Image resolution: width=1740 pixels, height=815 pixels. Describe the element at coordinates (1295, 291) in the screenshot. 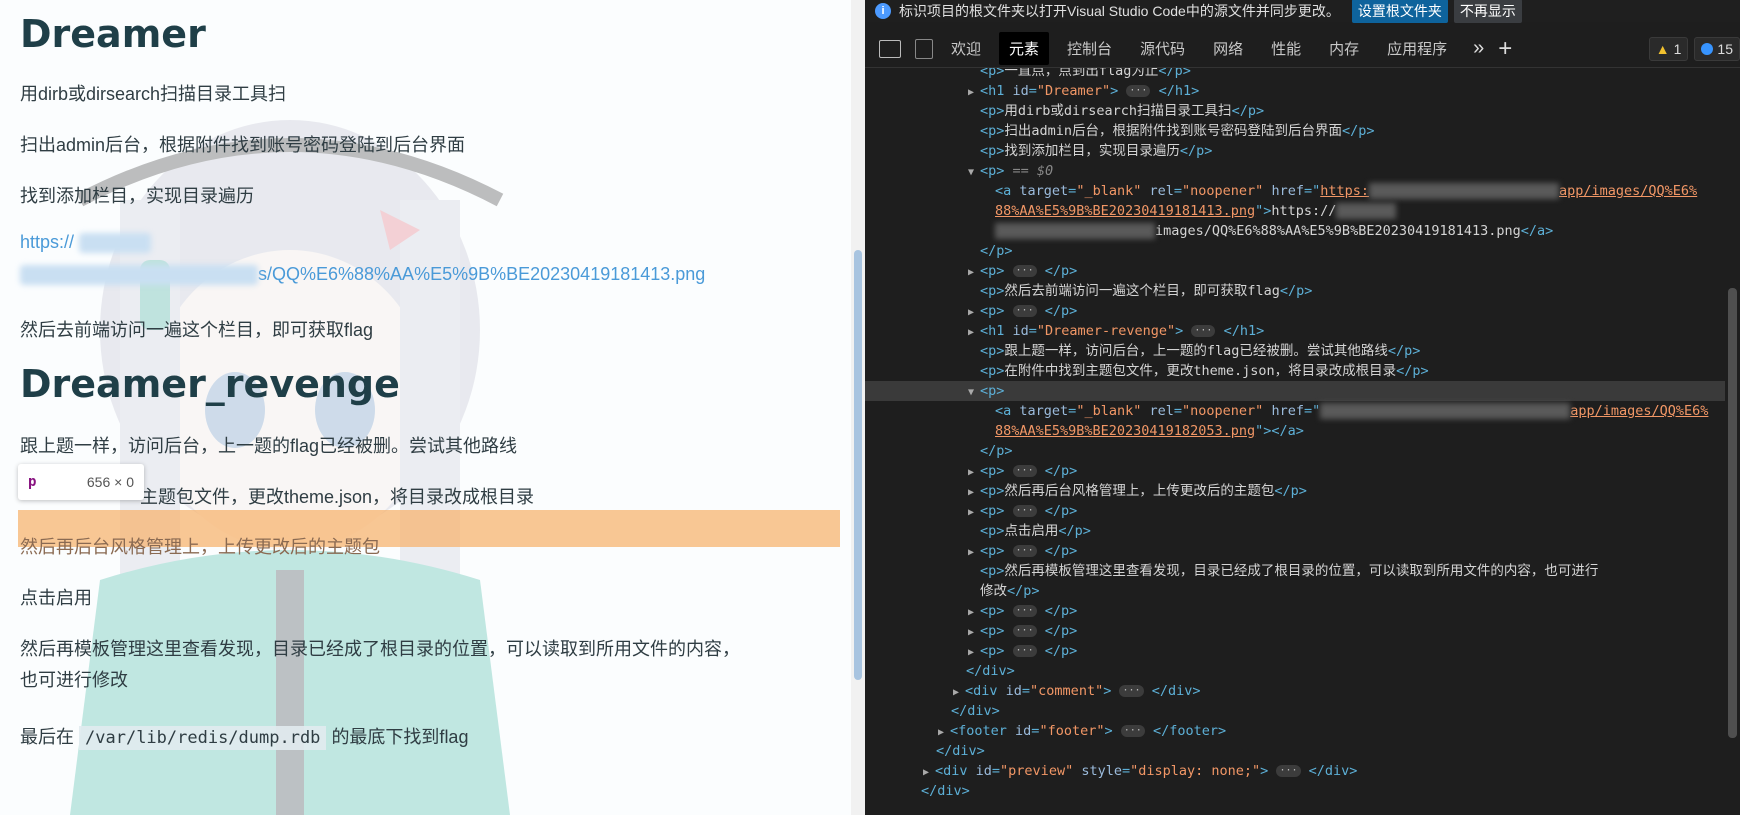

I see `dom-node: <p>然后去前端访问一遍这个栏目，即可获取flag</p>` at that location.